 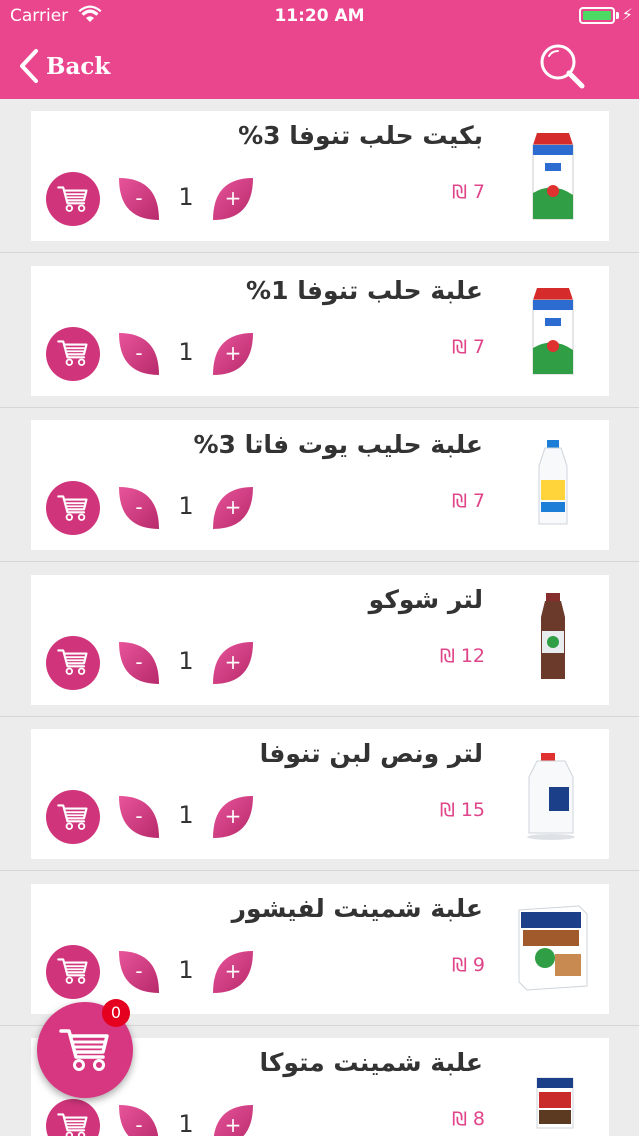 I want to click on header: Carrier 11:20 AM ⚡ Back, so click(x=319, y=49).